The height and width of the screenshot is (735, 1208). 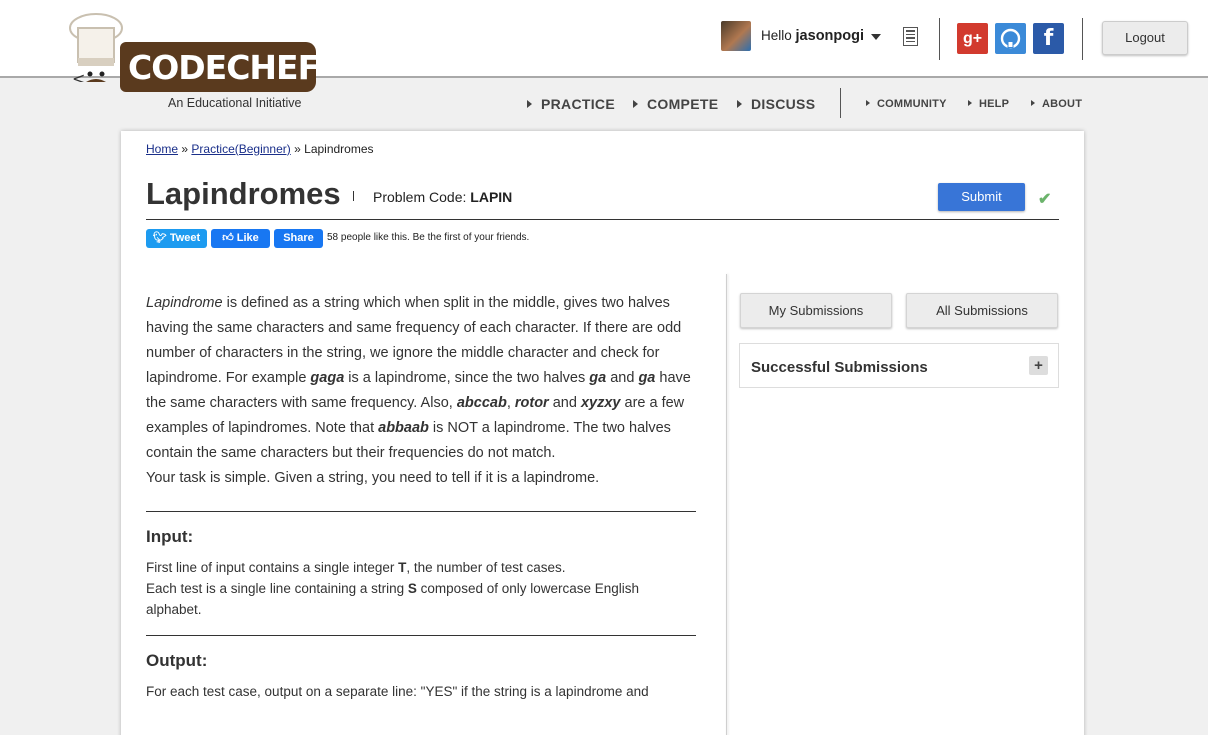 What do you see at coordinates (420, 197) in the screenshot?
I see `problem-code-label: Problem Code:` at bounding box center [420, 197].